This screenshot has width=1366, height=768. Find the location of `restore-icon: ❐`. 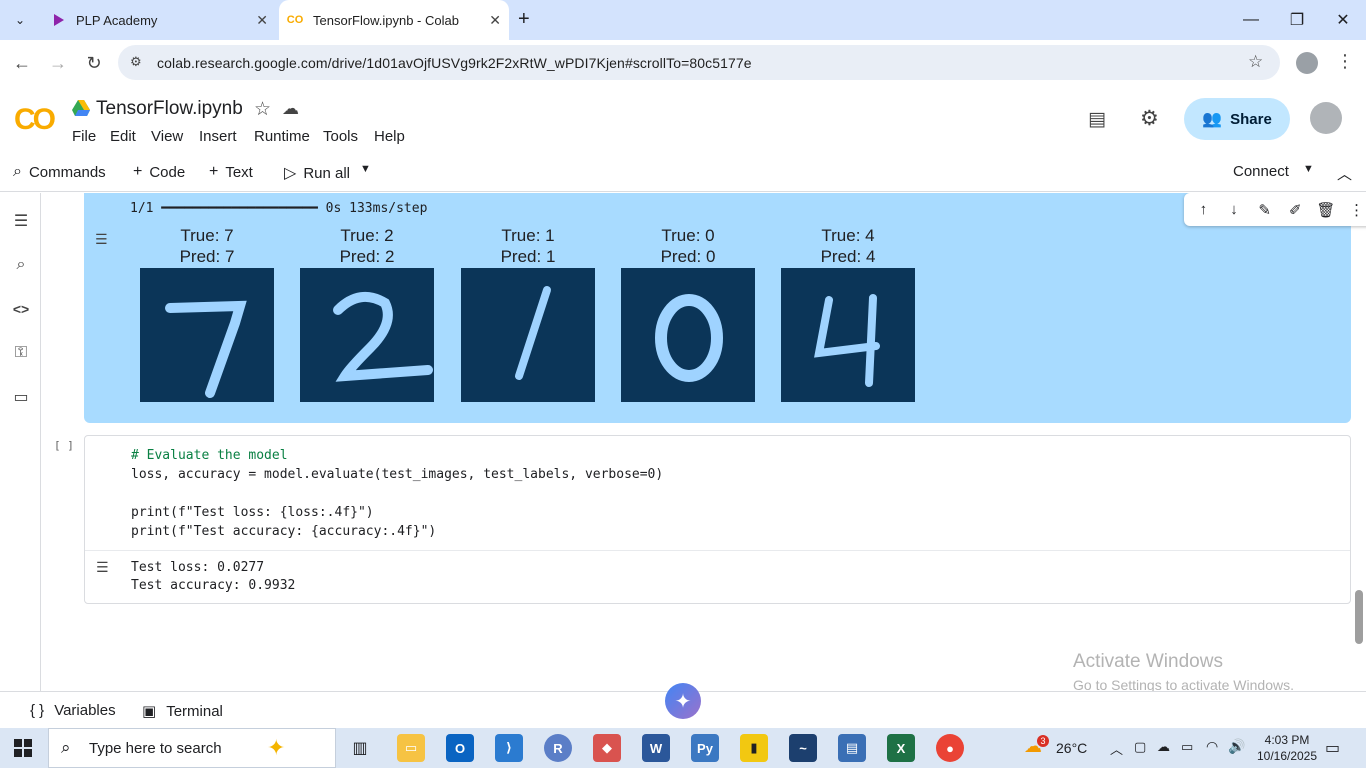

restore-icon: ❐ is located at coordinates (1297, 20).